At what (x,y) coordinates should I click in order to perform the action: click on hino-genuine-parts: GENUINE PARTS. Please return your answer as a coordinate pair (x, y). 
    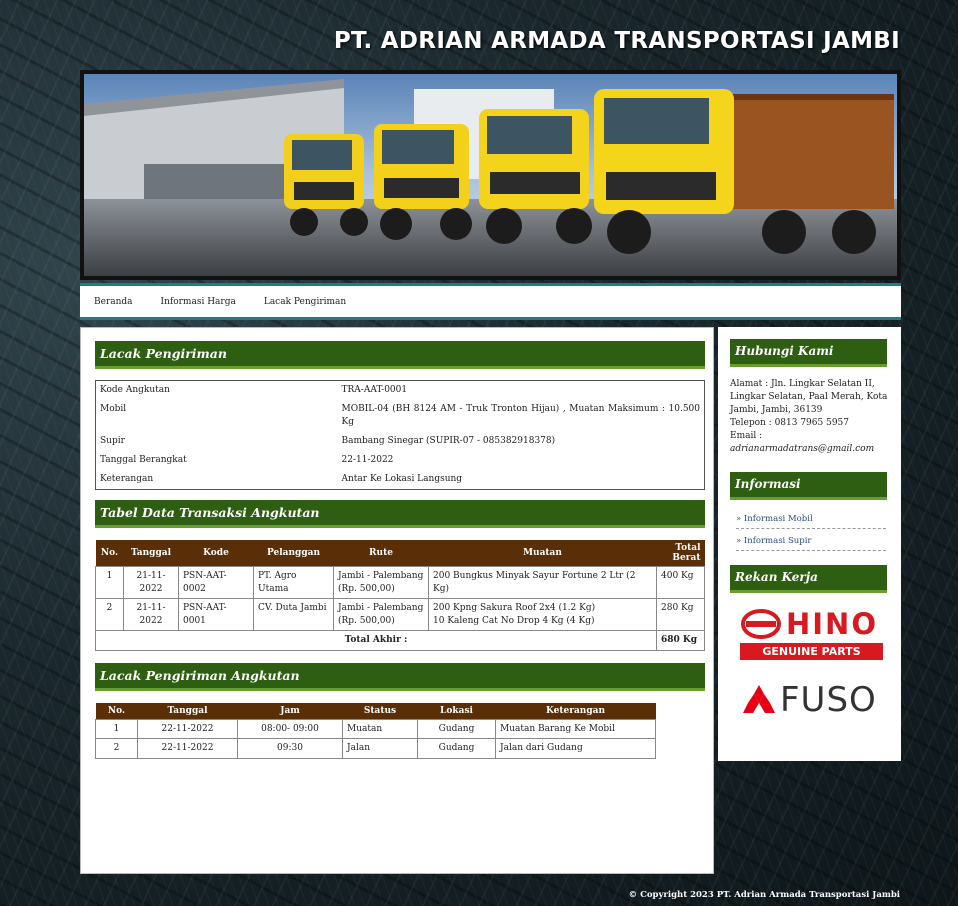
    Looking at the image, I should click on (811, 651).